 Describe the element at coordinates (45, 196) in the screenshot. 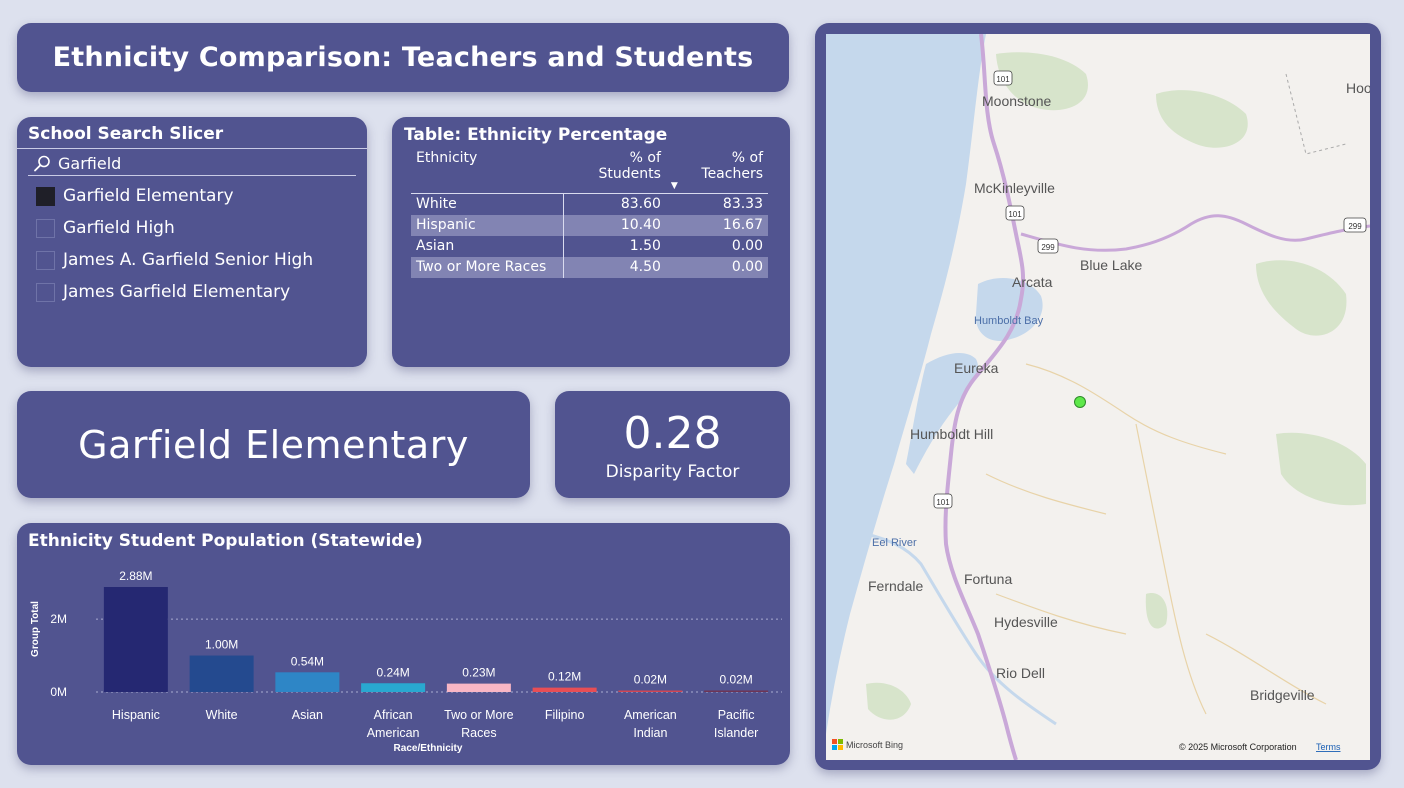

I see `checkbox-checked` at that location.